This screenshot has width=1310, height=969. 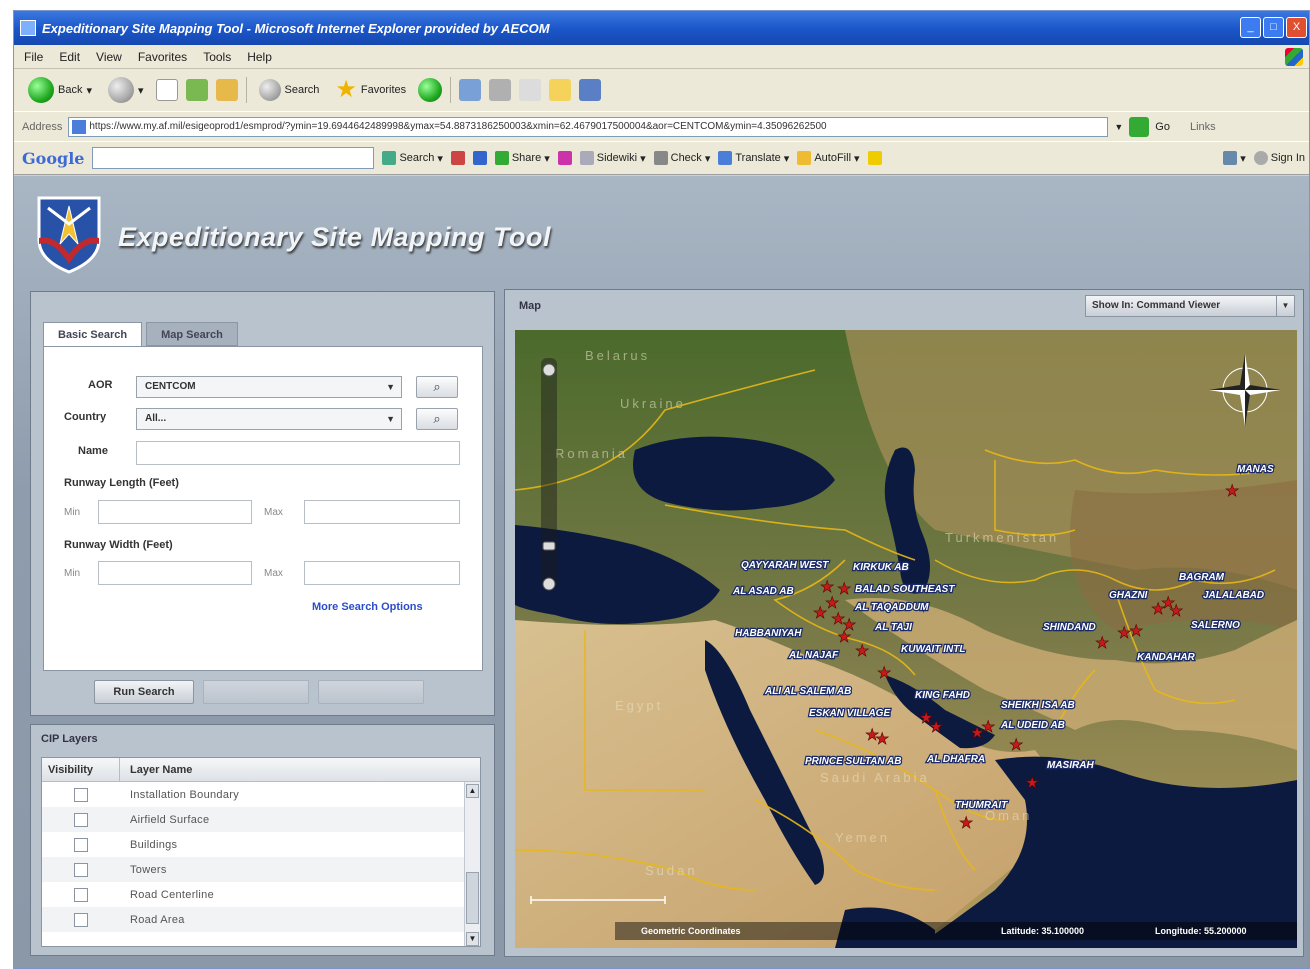 I want to click on visibility-column-header: Visibility, so click(x=81, y=769).